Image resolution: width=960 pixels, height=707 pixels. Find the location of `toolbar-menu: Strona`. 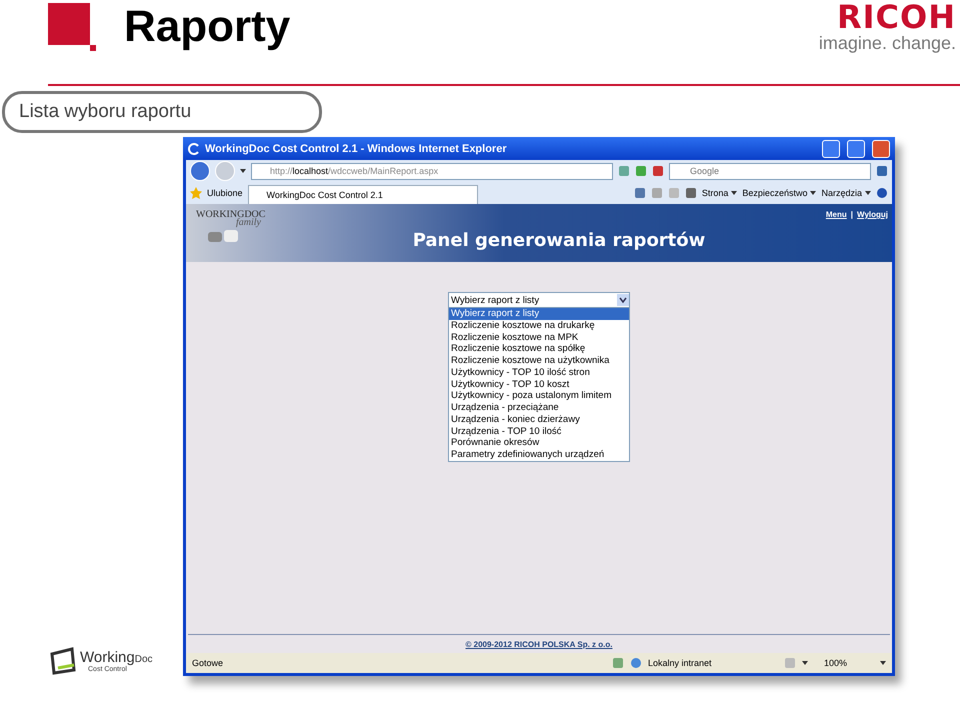

toolbar-menu: Strona is located at coordinates (720, 193).